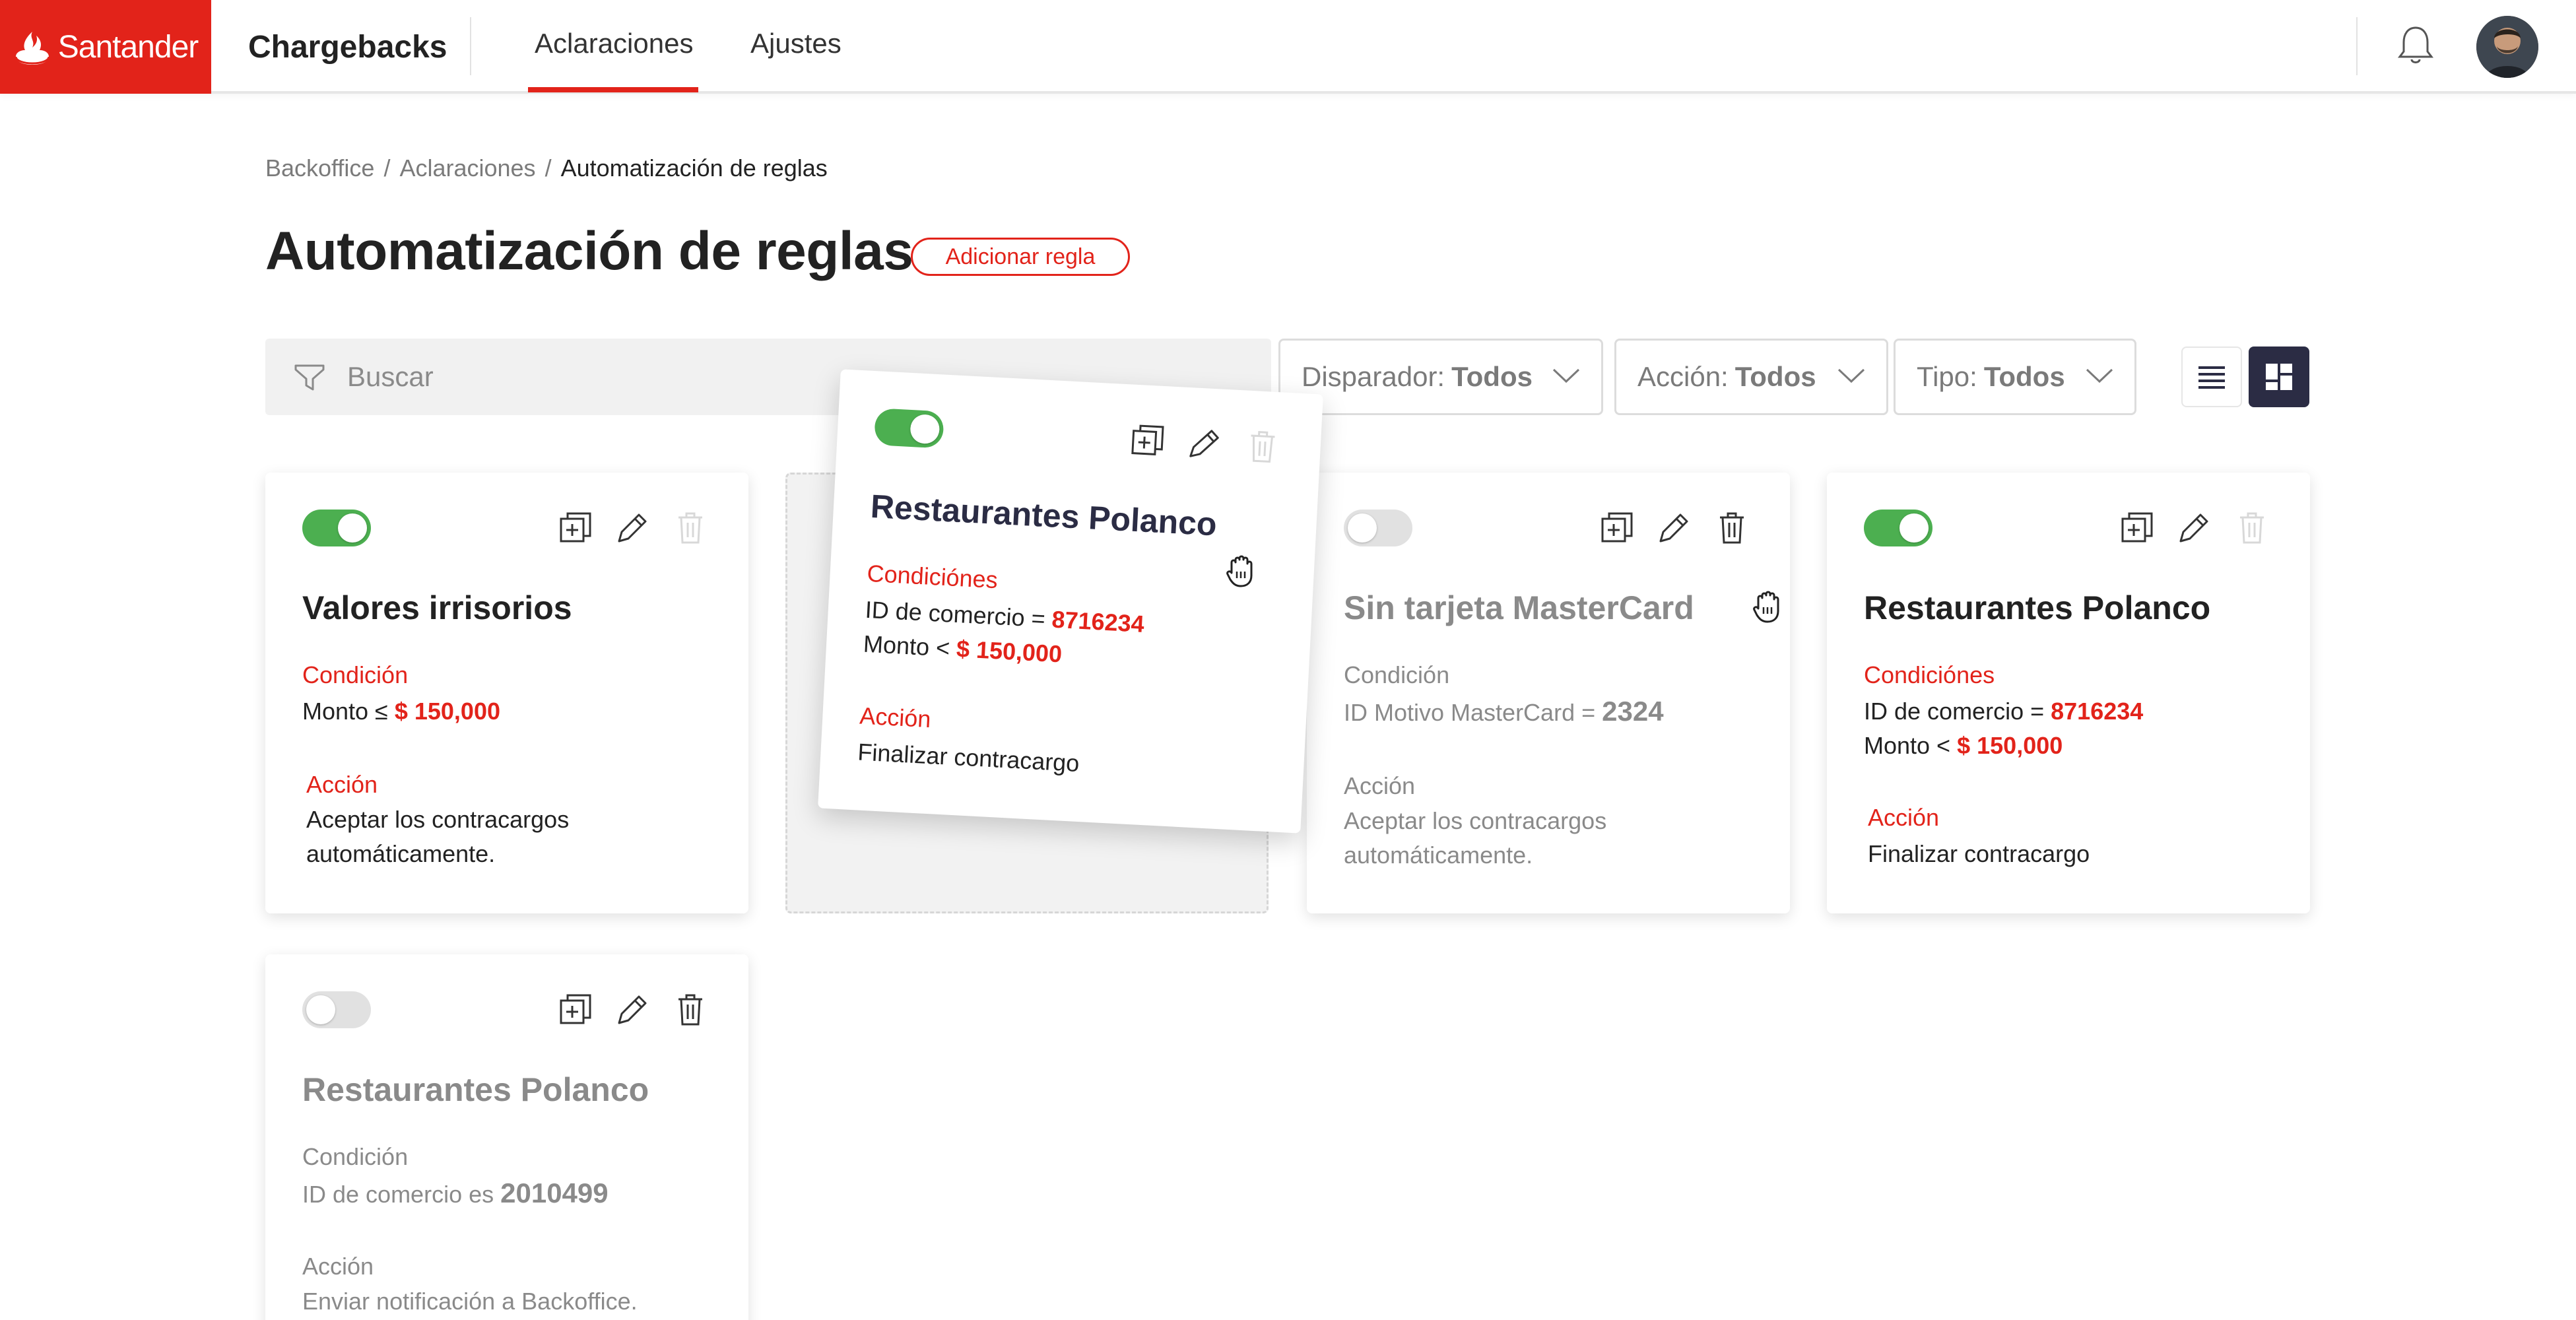 Image resolution: width=2576 pixels, height=1320 pixels. Describe the element at coordinates (1373, 377) in the screenshot. I see `trigger-filter-label: Disparador:` at that location.